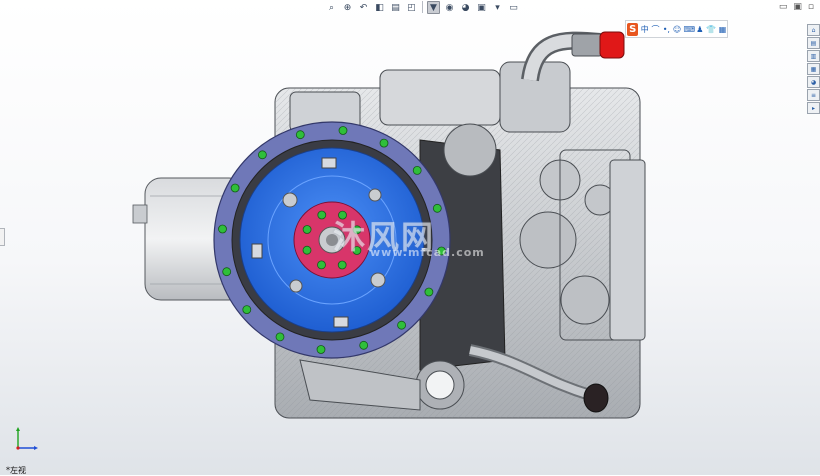 This screenshot has width=820, height=476. Describe the element at coordinates (655, 29) in the screenshot. I see `ime-moon-icon: ⌒` at that location.